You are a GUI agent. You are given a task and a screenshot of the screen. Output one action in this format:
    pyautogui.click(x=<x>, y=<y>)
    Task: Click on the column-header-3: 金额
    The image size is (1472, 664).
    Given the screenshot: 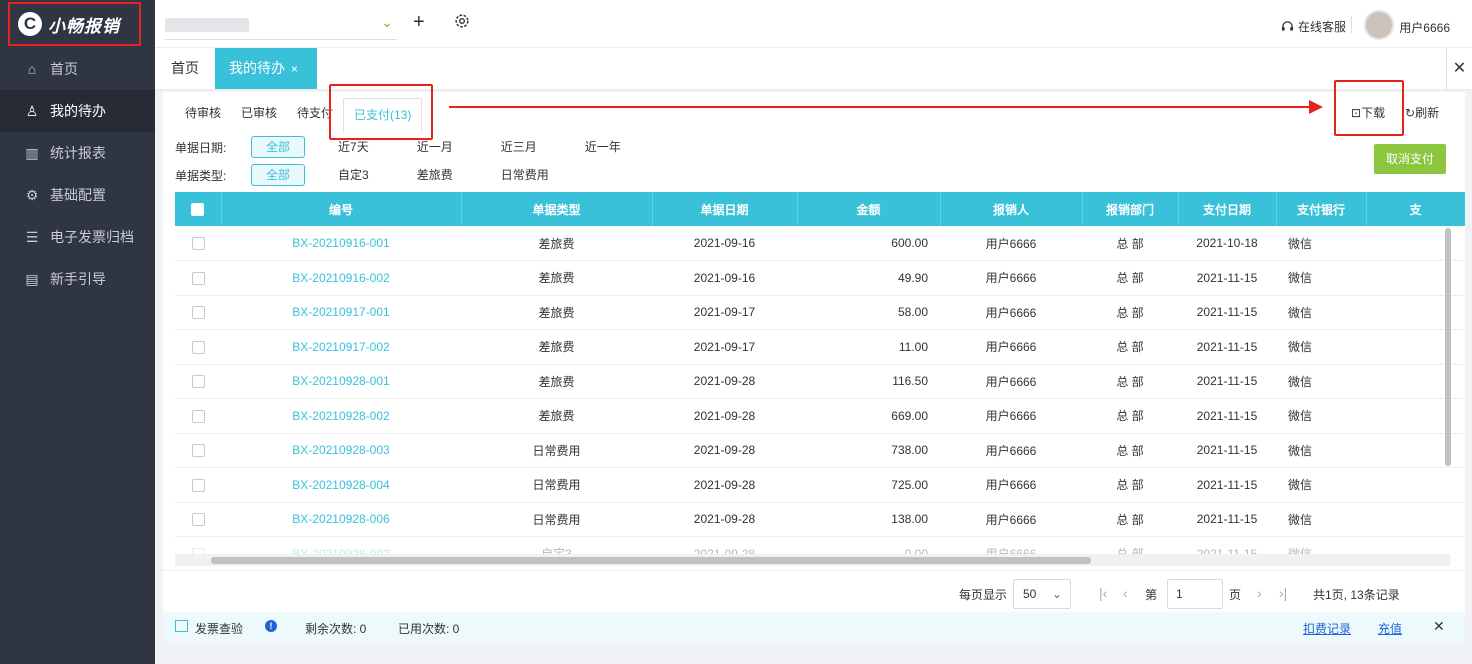 What is the action you would take?
    pyautogui.click(x=869, y=209)
    